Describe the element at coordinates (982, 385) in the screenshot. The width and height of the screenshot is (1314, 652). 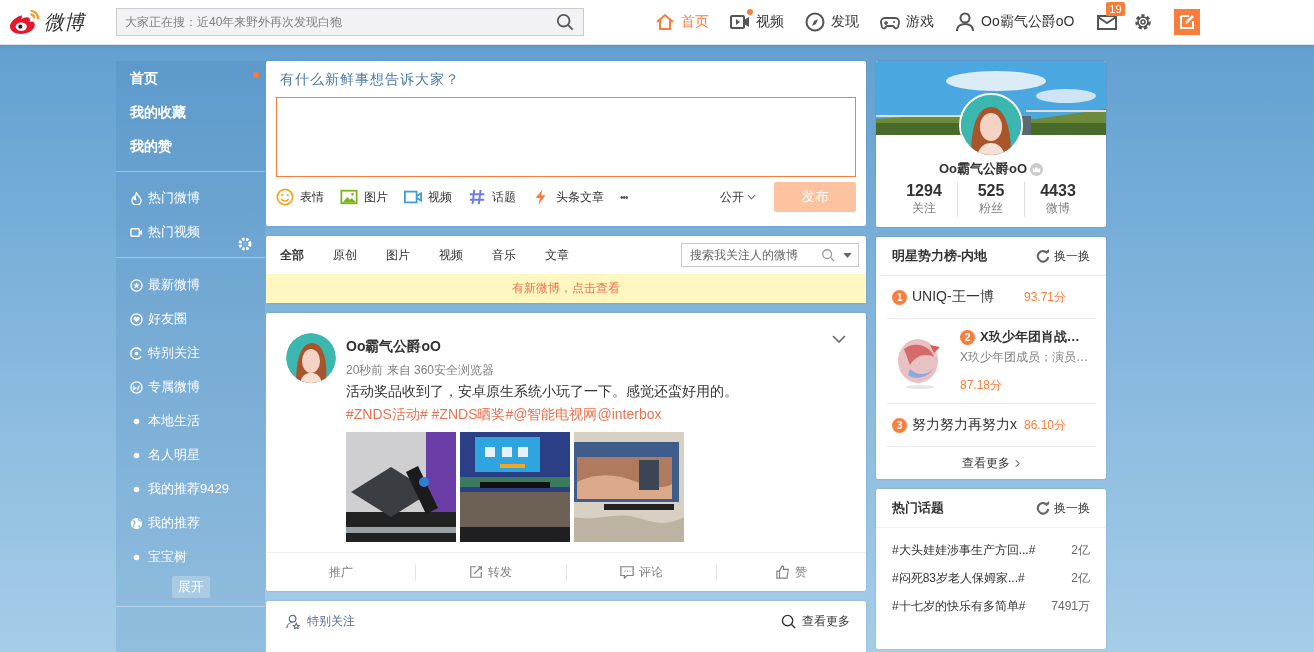
I see `star-score: 87.18分` at that location.